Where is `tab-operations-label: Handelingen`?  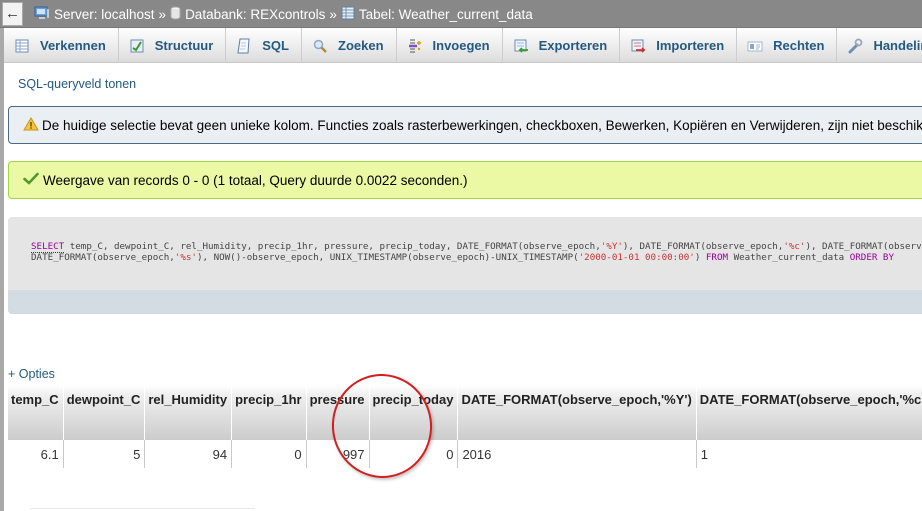 tab-operations-label: Handelingen is located at coordinates (897, 45).